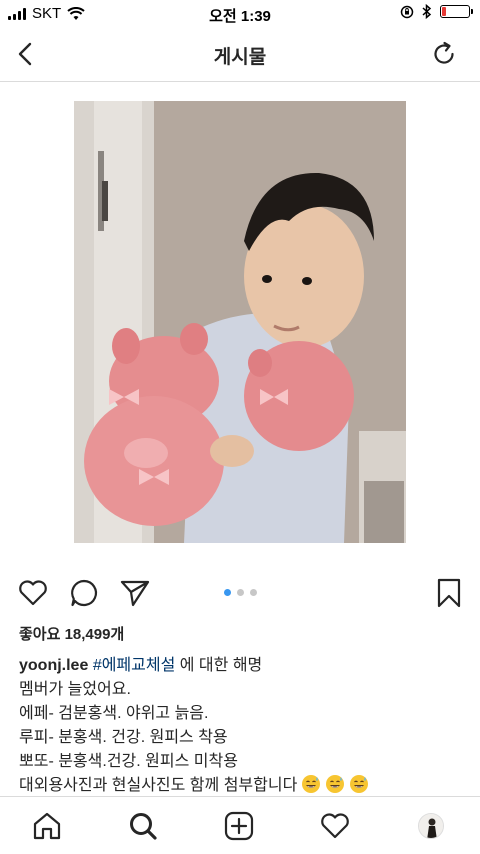  Describe the element at coordinates (158, 785) in the screenshot. I see `caption-line: 대외용사진과 현실사진도 함께 첨부합니다` at that location.